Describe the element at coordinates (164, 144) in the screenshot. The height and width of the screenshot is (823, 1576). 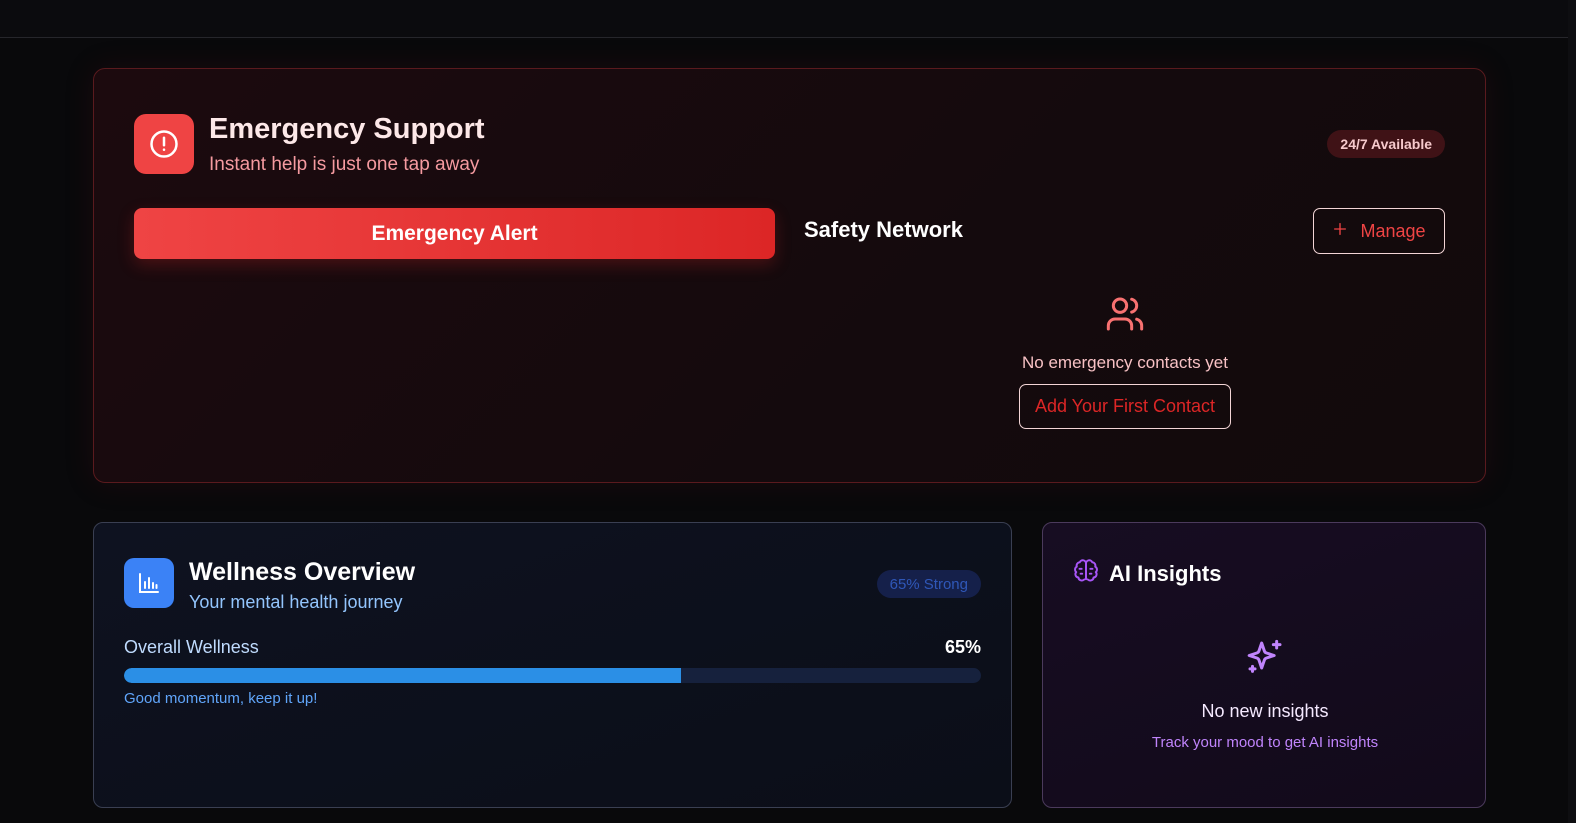
I see `alert-circle-icon` at that location.